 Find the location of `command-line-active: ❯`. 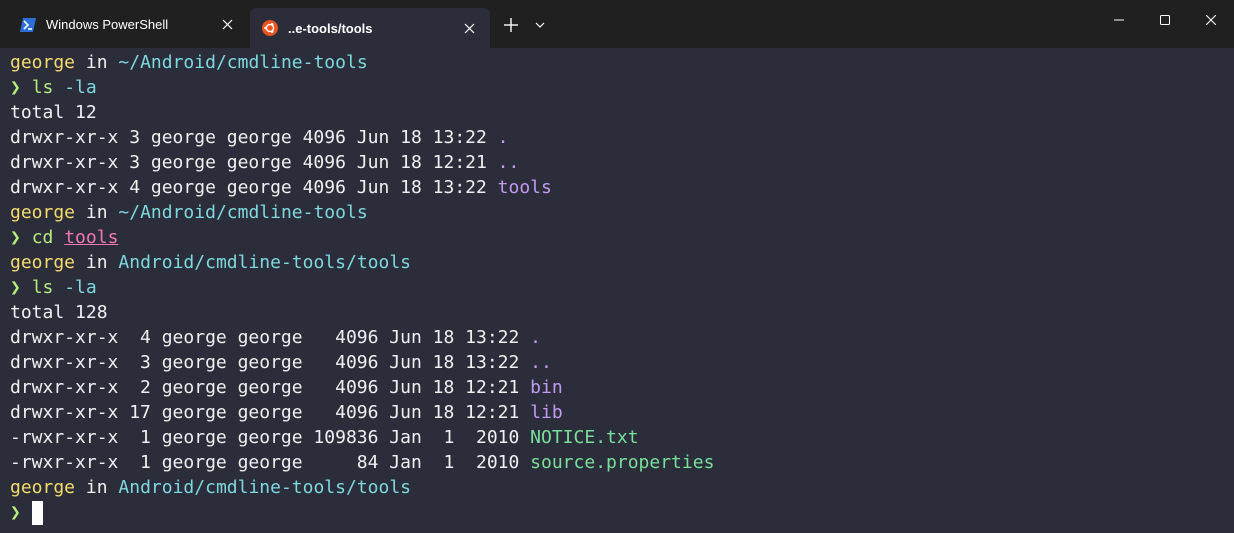

command-line-active: ❯ is located at coordinates (26, 512).